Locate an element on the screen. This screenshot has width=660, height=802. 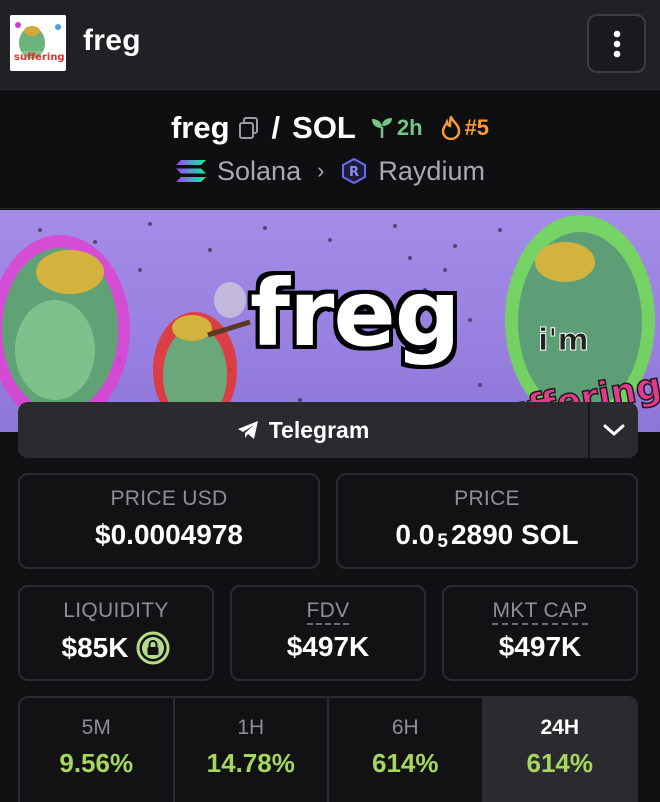
chain-link: Solana is located at coordinates (238, 171).